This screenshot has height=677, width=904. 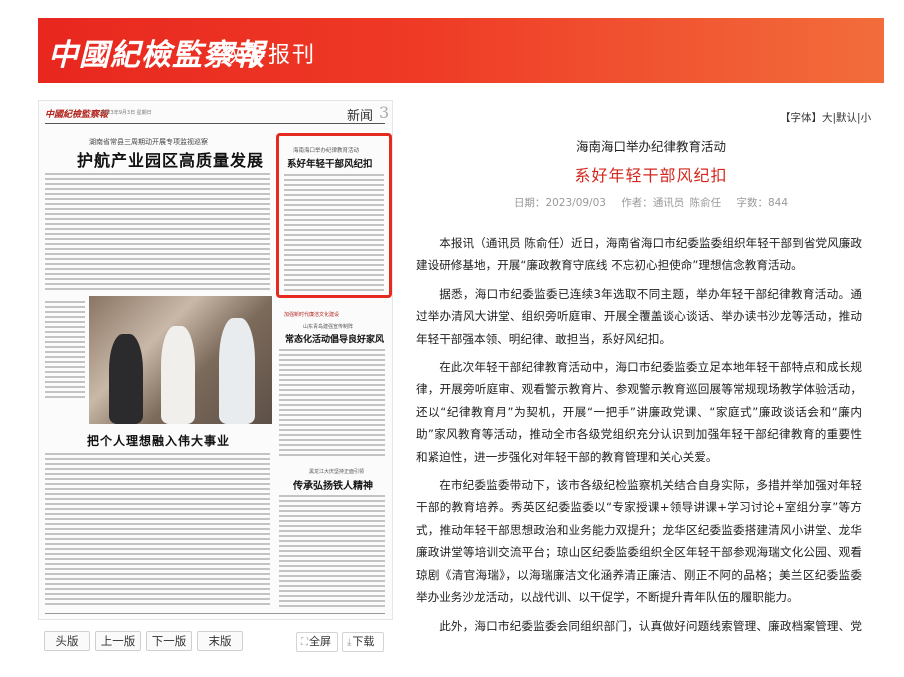 I want to click on font-size-bar: 【字体】大|默认|小, so click(x=825, y=117).